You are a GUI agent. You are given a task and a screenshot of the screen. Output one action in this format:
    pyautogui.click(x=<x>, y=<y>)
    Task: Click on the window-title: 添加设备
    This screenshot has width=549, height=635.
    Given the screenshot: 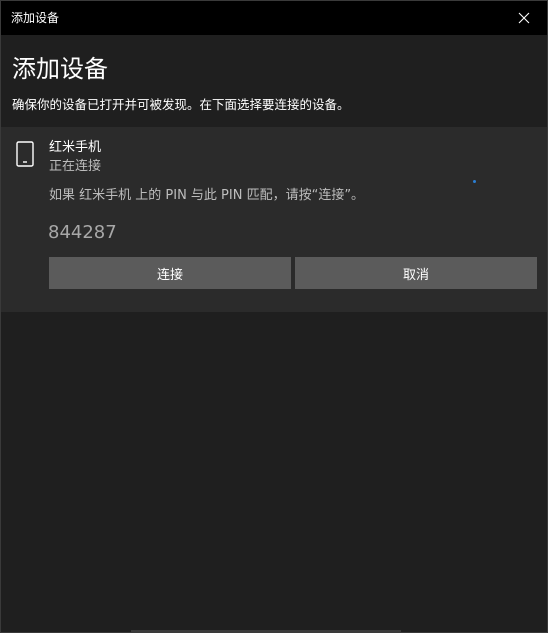 What is the action you would take?
    pyautogui.click(x=35, y=18)
    